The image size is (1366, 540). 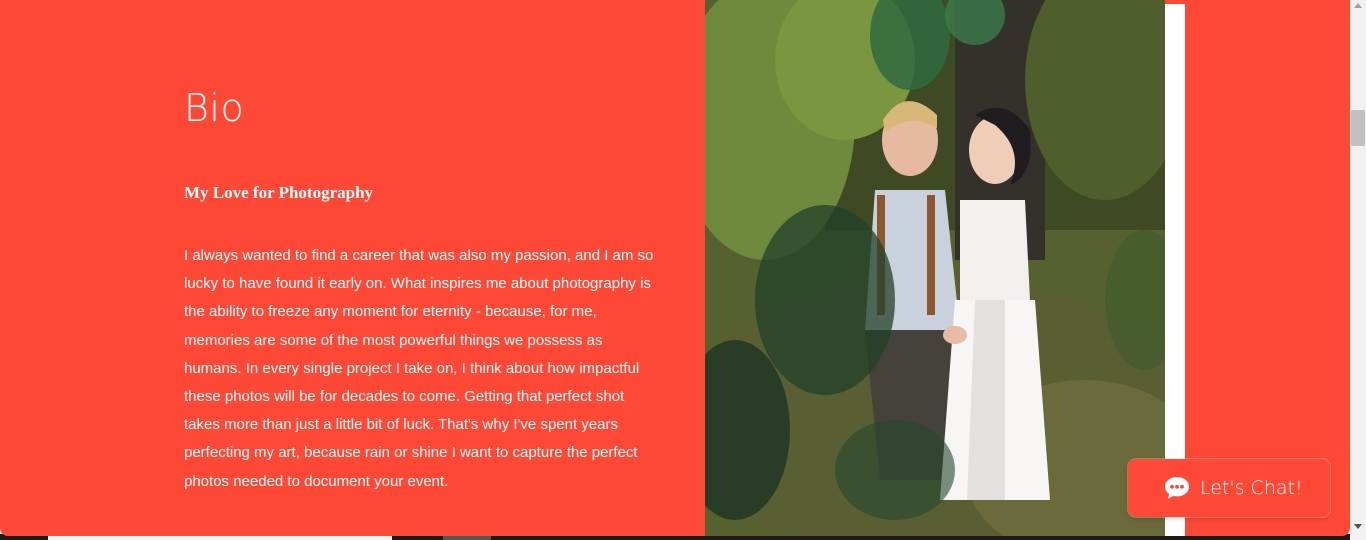 What do you see at coordinates (1358, 270) in the screenshot?
I see `scrollbar-track` at bounding box center [1358, 270].